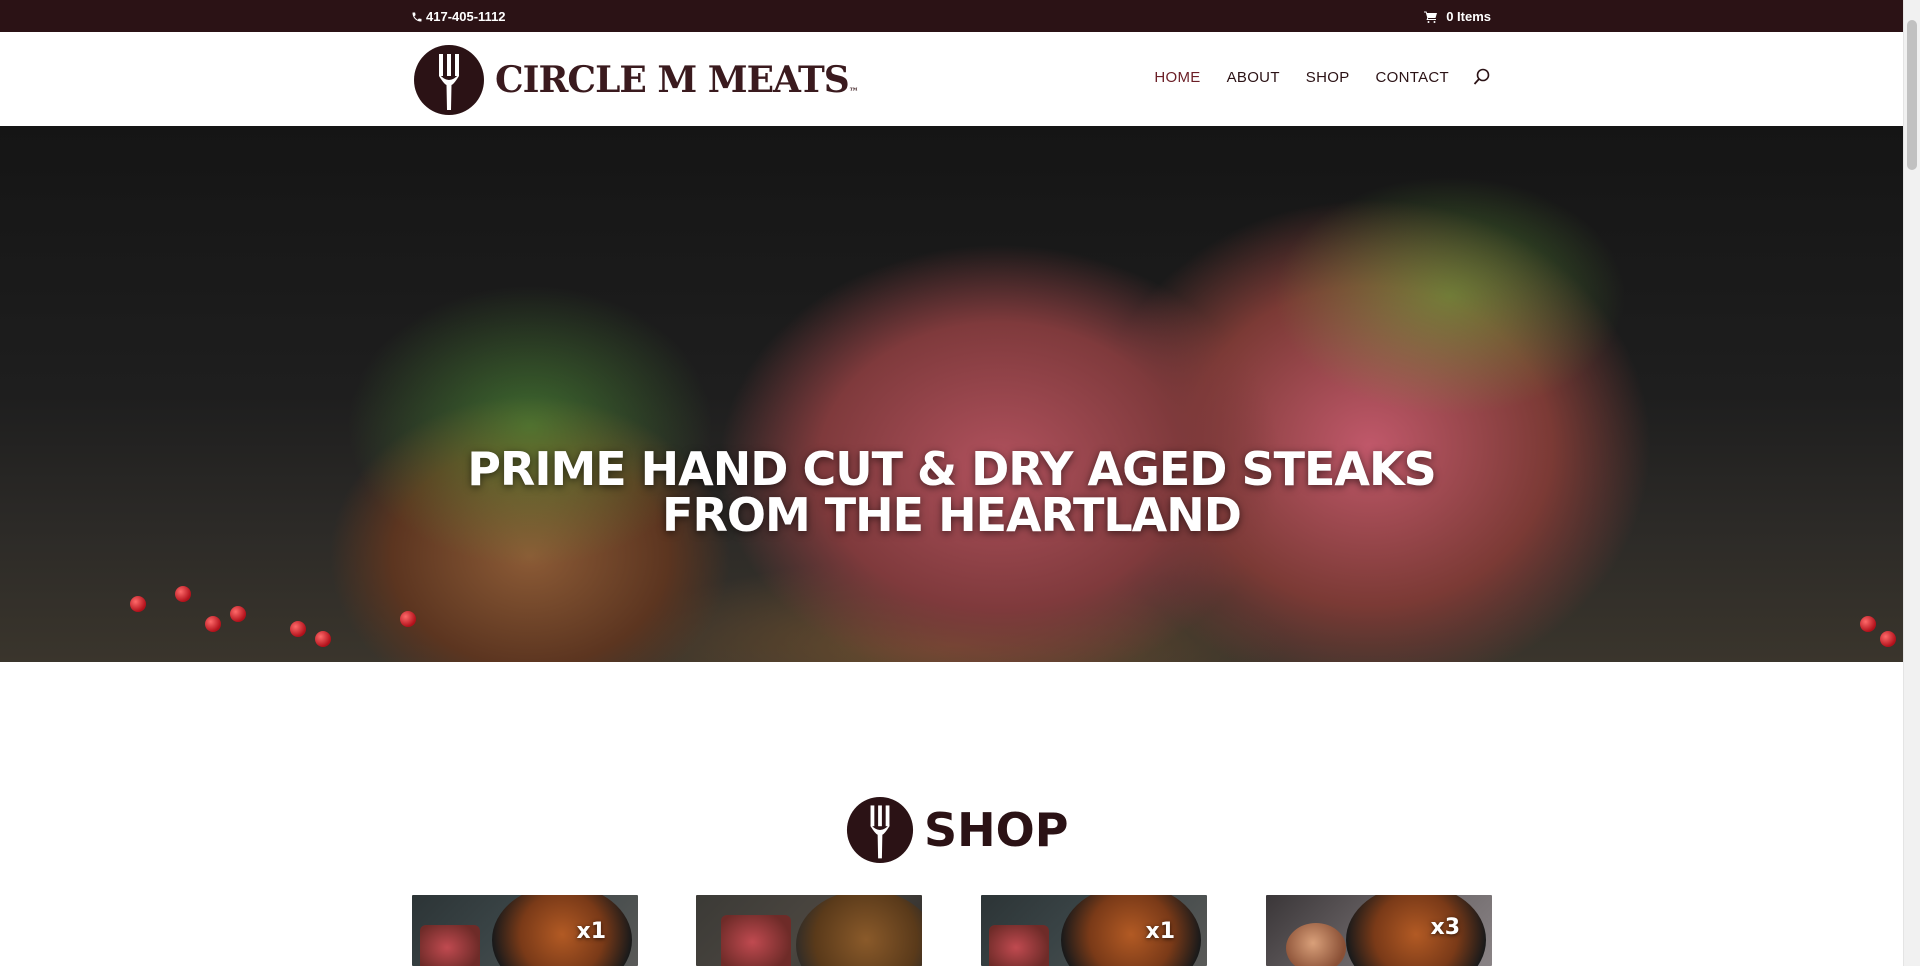 This screenshot has width=1920, height=966. Describe the element at coordinates (1911, 483) in the screenshot. I see `page-scrollbar` at that location.